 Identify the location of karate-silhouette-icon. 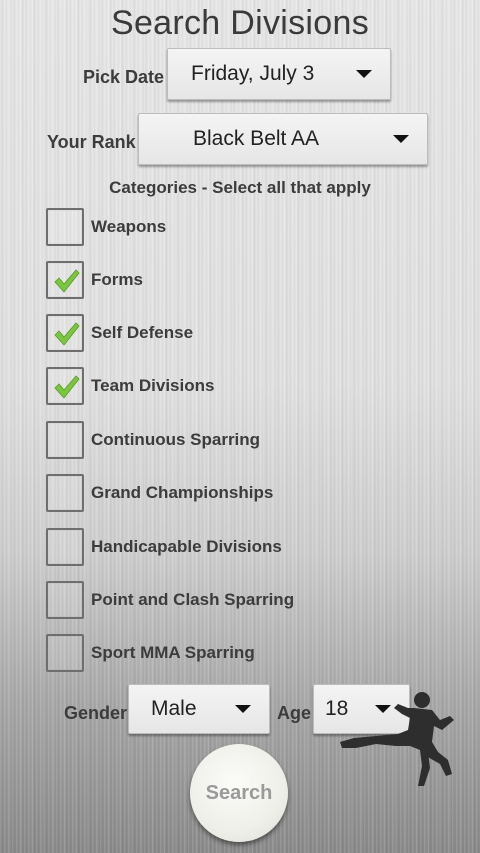
(397, 739).